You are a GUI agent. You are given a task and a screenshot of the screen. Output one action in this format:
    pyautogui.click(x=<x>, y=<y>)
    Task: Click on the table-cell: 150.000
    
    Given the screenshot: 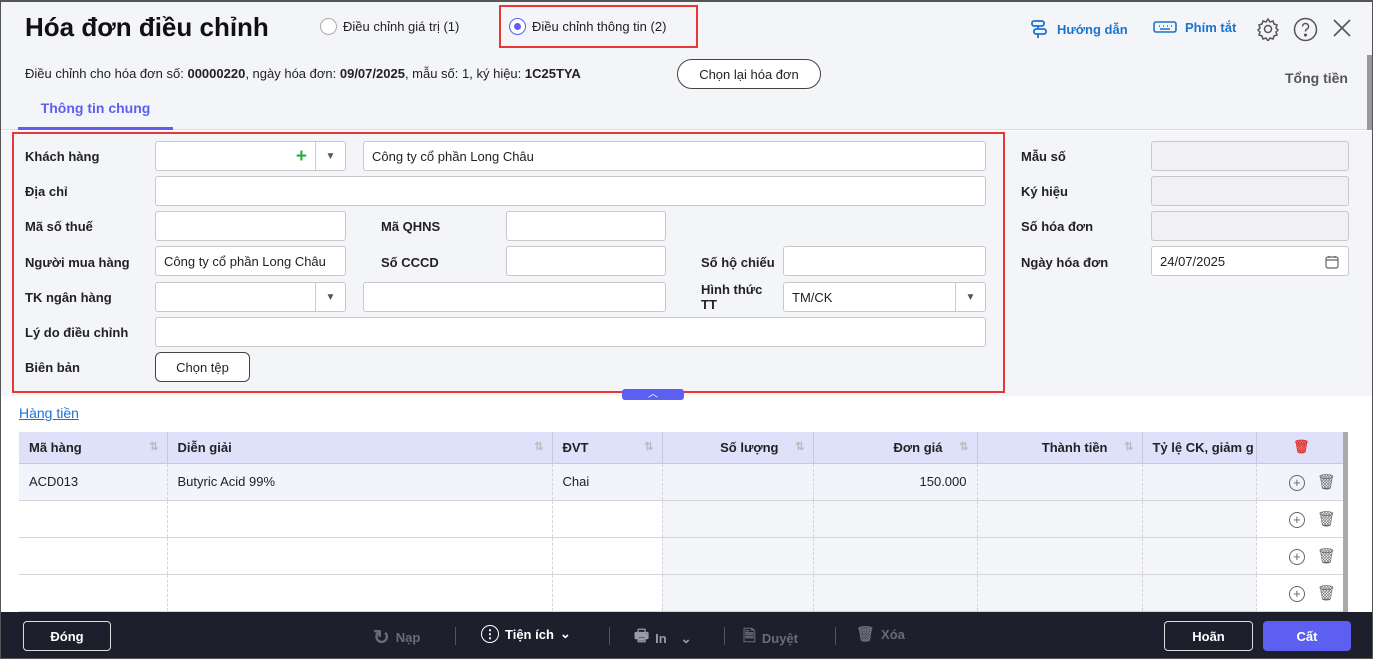 What is the action you would take?
    pyautogui.click(x=895, y=482)
    